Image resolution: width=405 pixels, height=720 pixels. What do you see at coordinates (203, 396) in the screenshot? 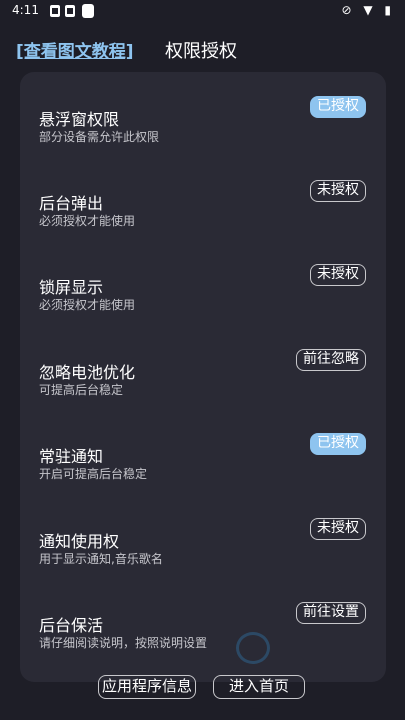
I see `permission-row-battery: 忽略电池优化 可提高后台稳定 前往忽略` at bounding box center [203, 396].